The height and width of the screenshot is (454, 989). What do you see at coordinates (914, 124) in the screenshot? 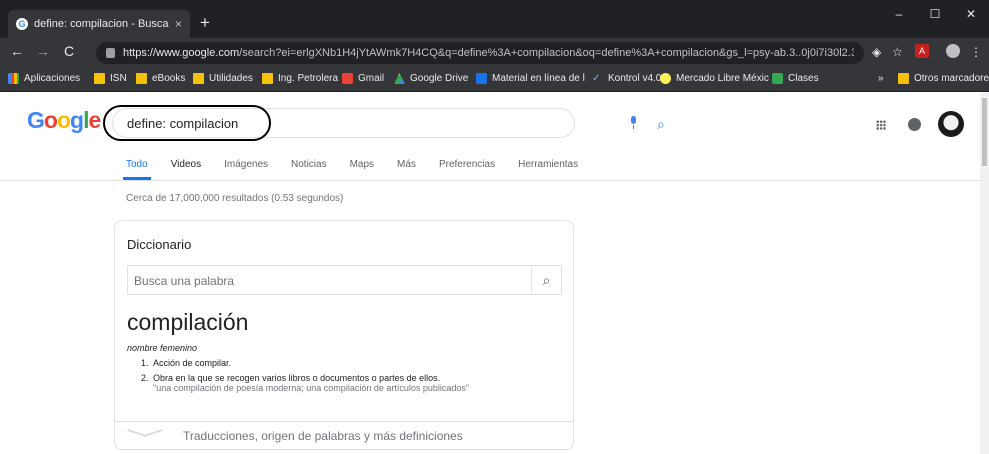
I see `notifications-icon` at bounding box center [914, 124].